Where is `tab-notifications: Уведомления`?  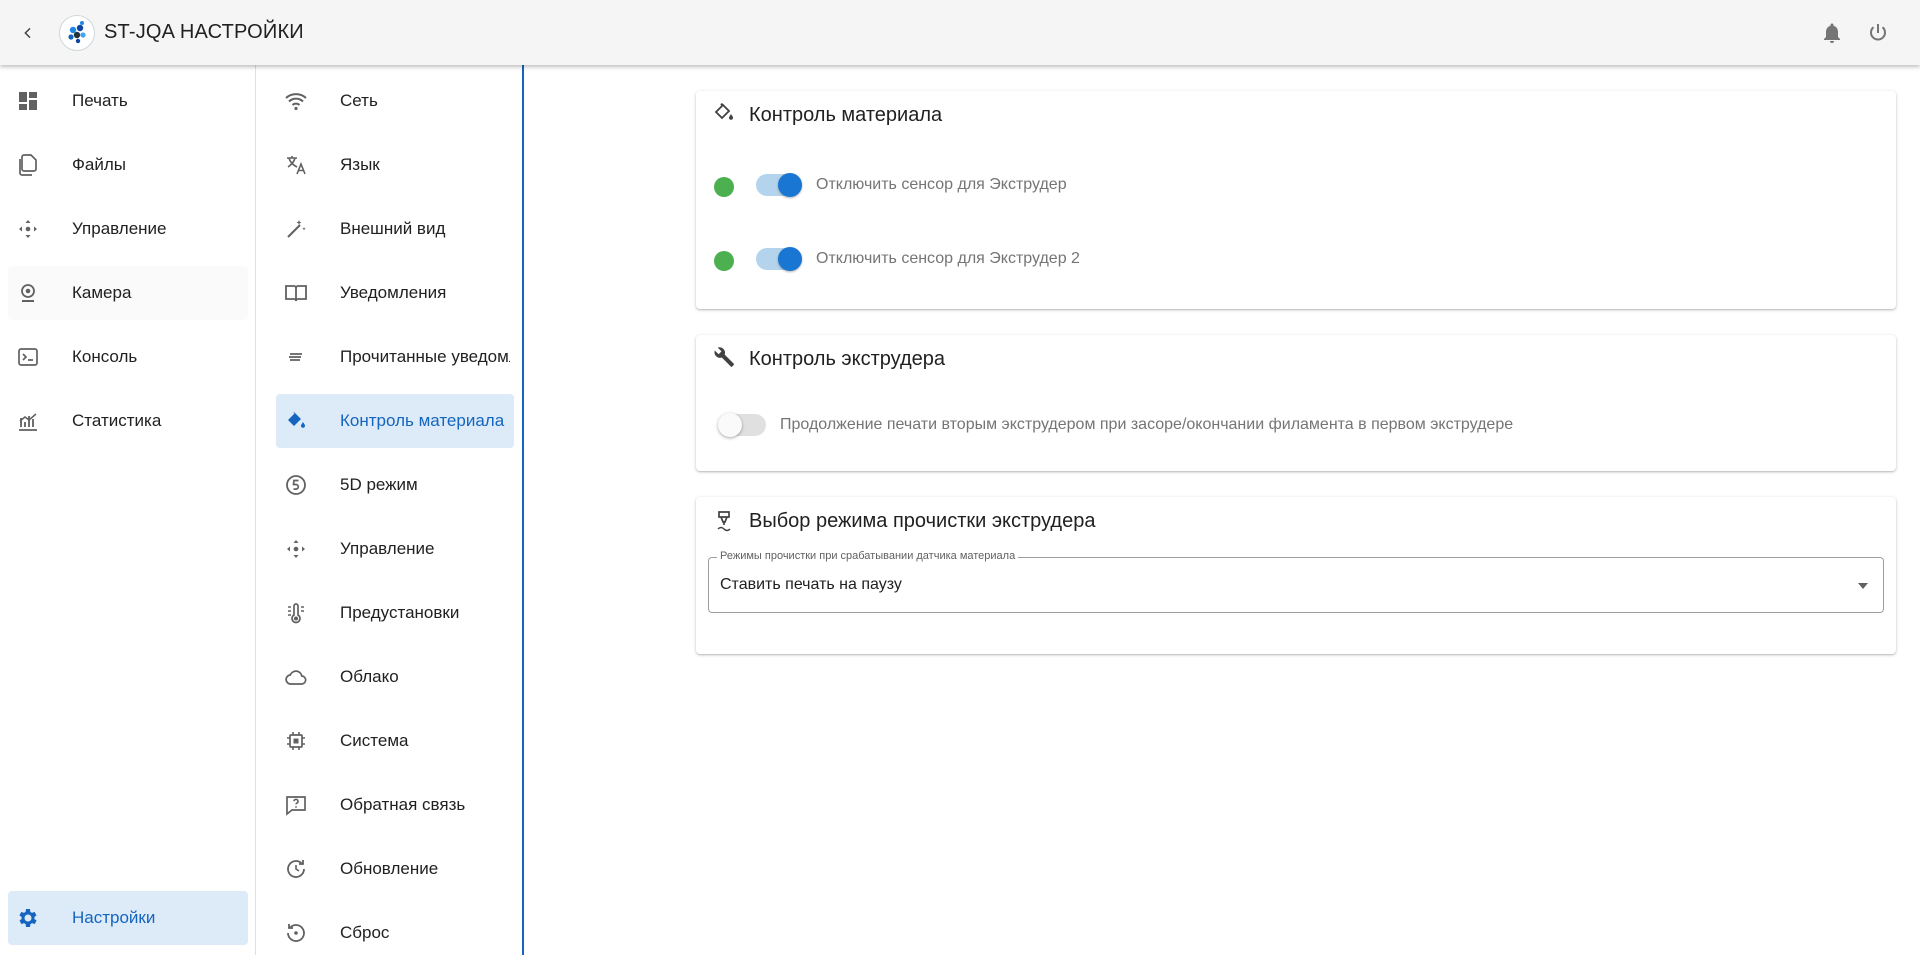
tab-notifications: Уведомления is located at coordinates (395, 293).